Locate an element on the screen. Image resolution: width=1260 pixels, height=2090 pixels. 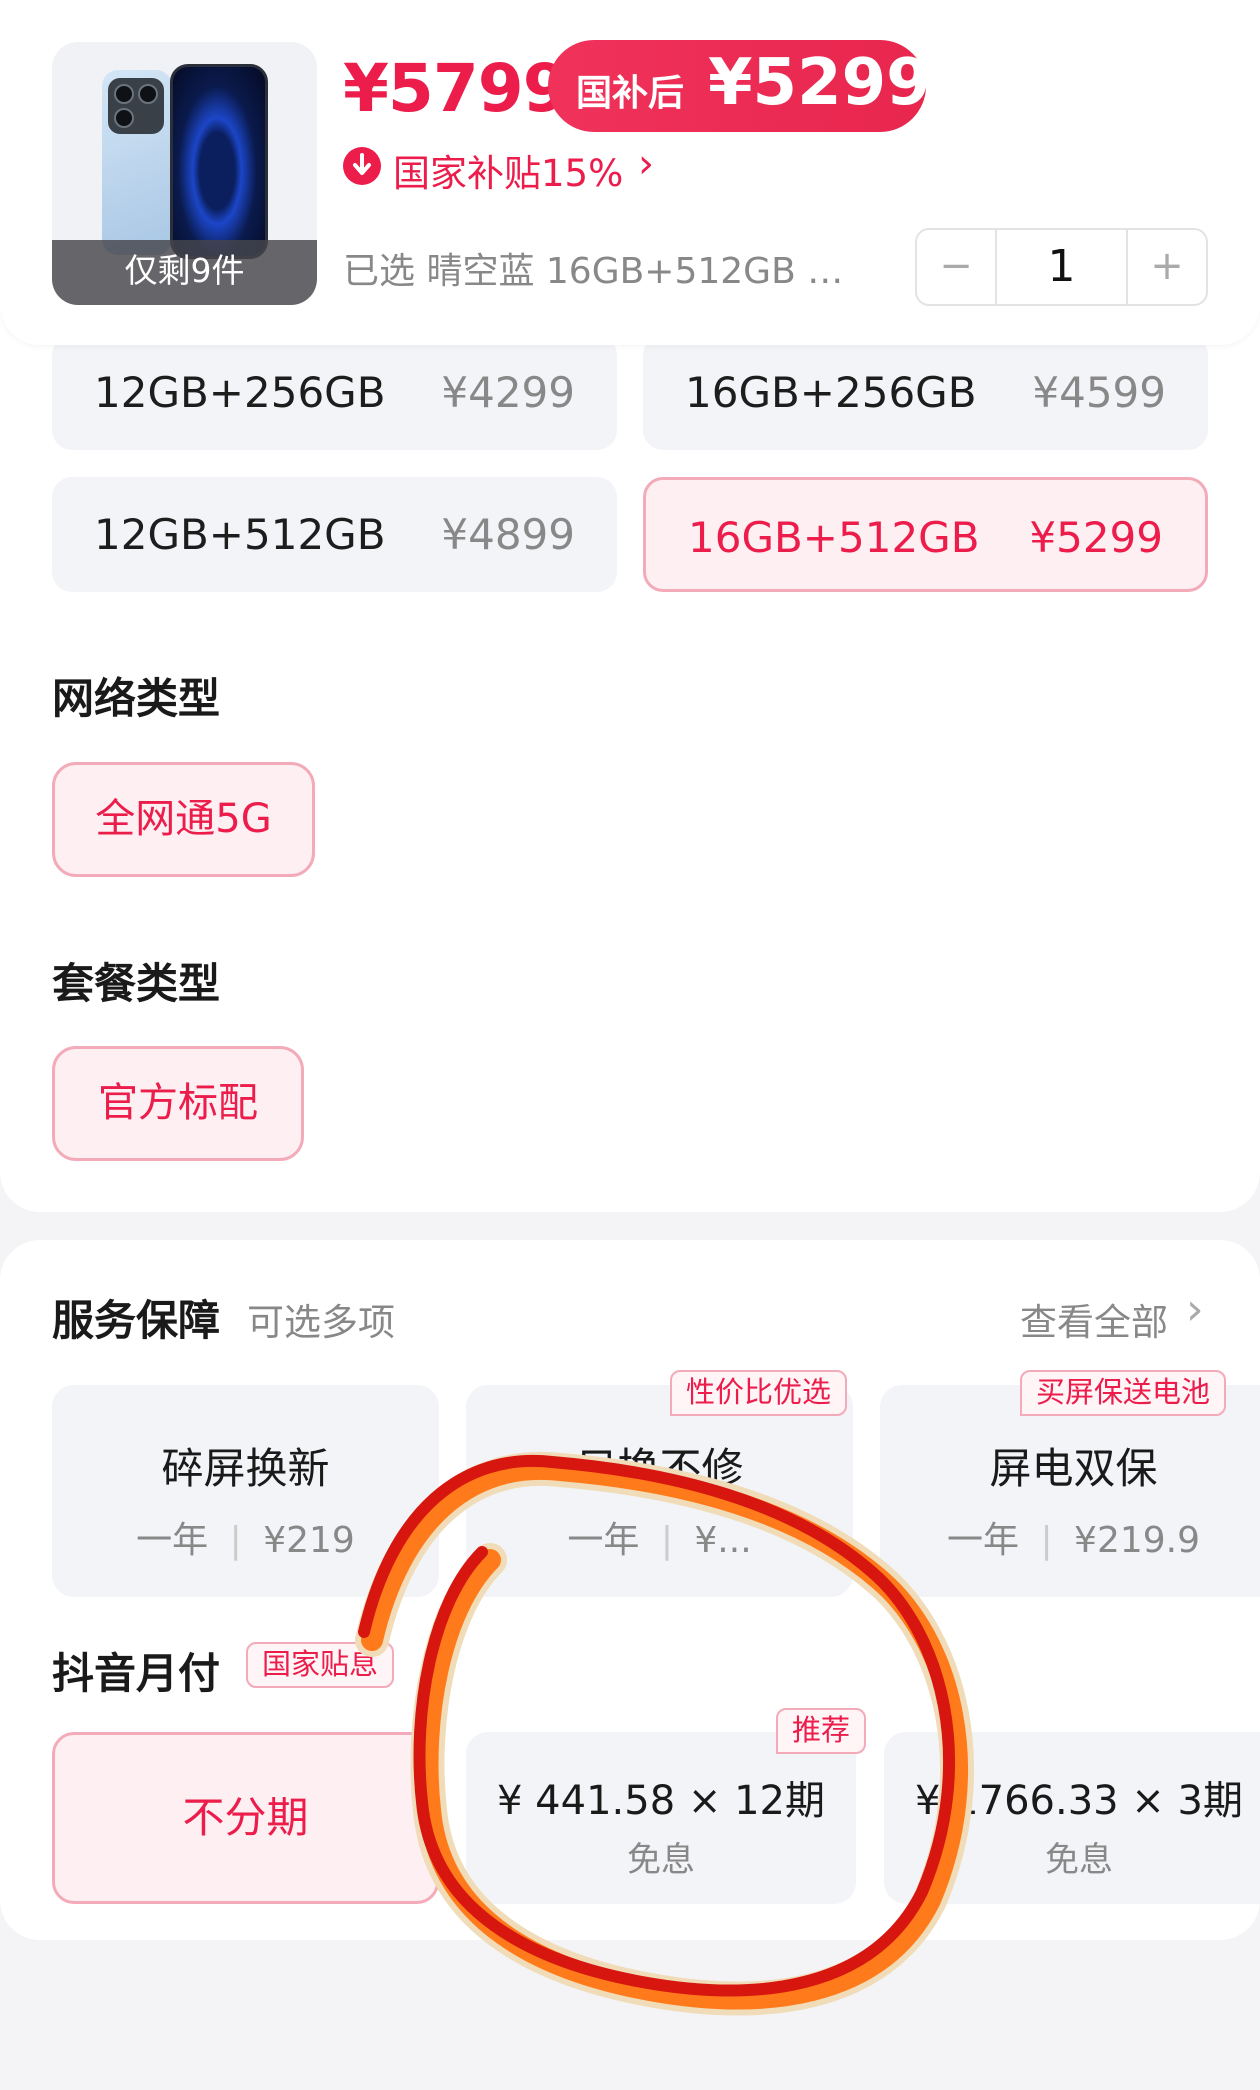
package-type-title: 套餐类型 is located at coordinates (136, 983).